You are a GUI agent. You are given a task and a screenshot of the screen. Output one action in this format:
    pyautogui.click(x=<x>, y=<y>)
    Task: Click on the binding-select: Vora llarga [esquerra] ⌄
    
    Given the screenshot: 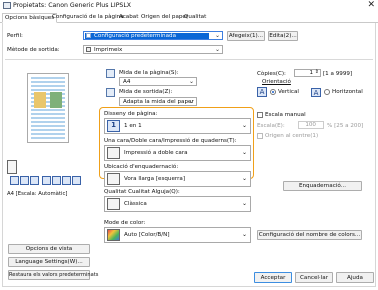 What is the action you would take?
    pyautogui.click(x=177, y=179)
    